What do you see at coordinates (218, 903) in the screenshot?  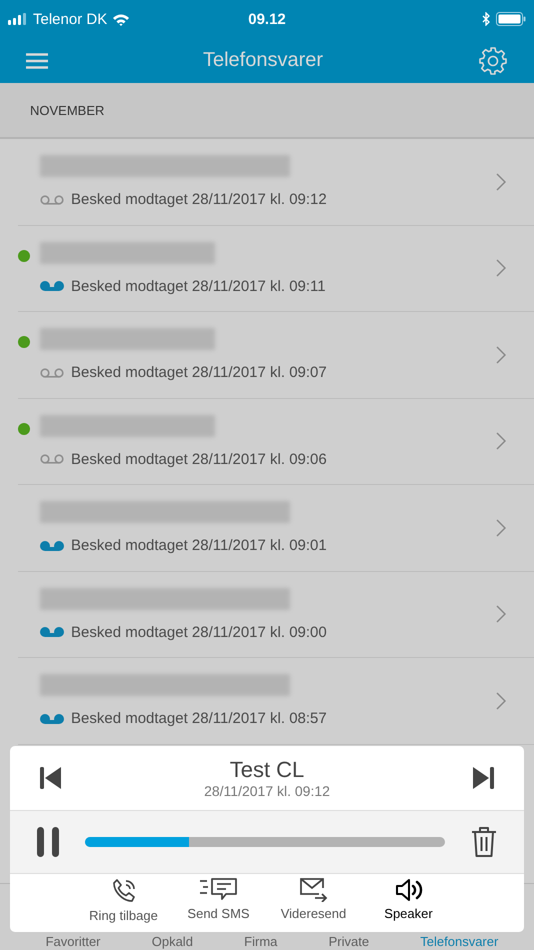 I see `action-button: Send SMS` at bounding box center [218, 903].